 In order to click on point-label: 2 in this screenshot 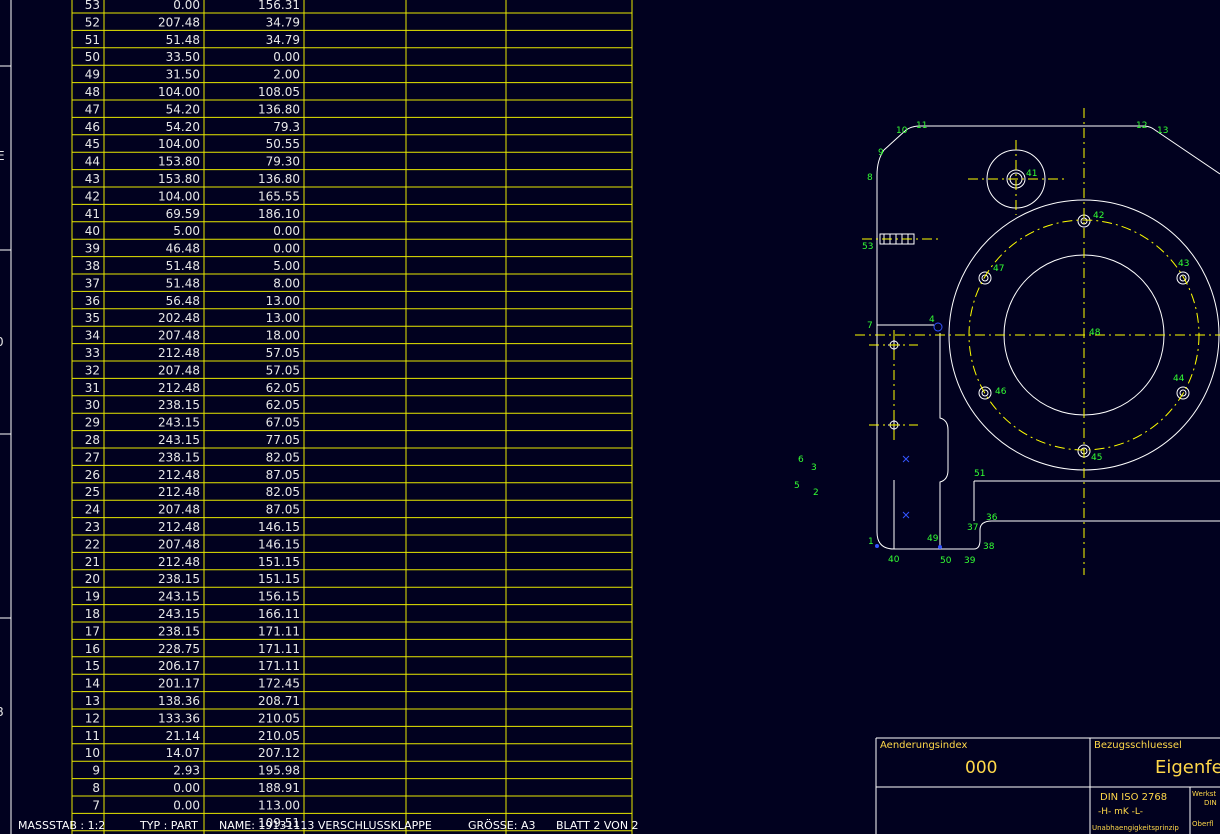, I will do `click(816, 493)`.